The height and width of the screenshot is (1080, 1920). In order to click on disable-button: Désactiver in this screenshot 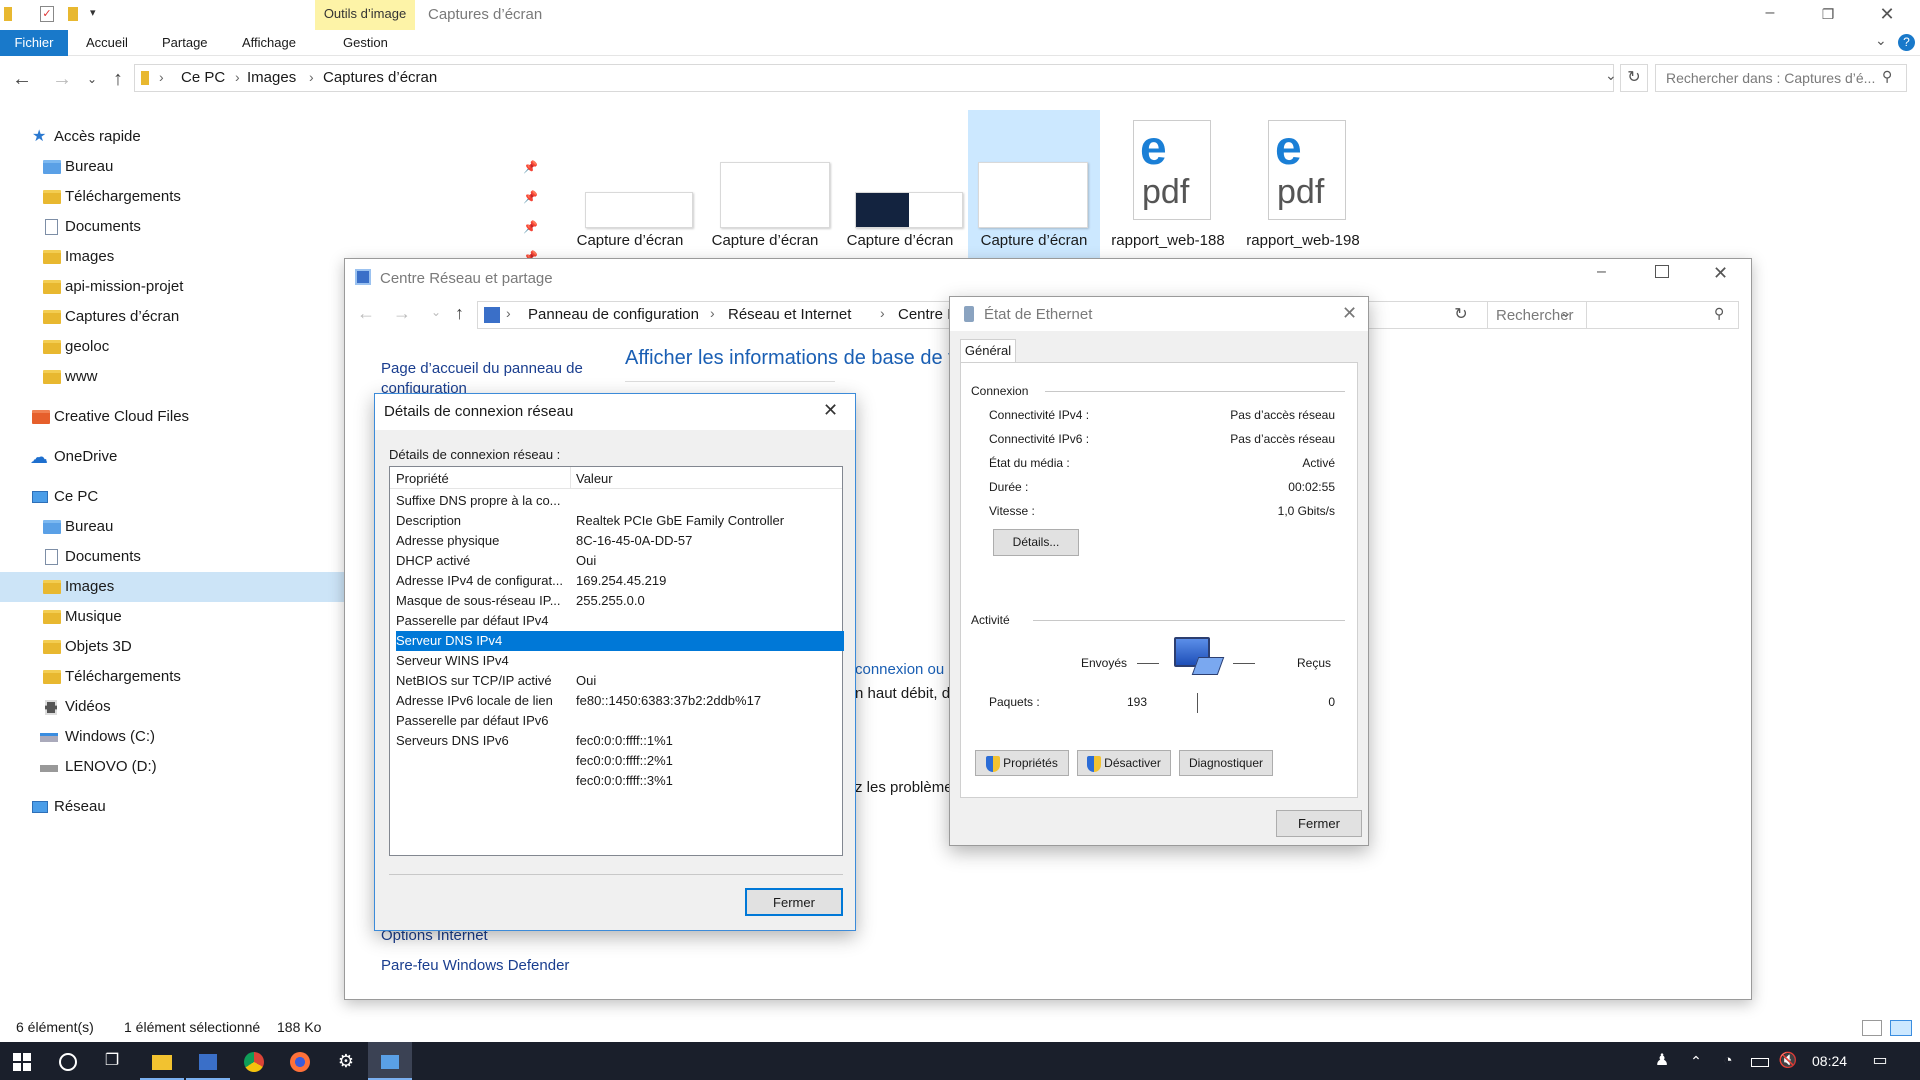, I will do `click(1124, 763)`.